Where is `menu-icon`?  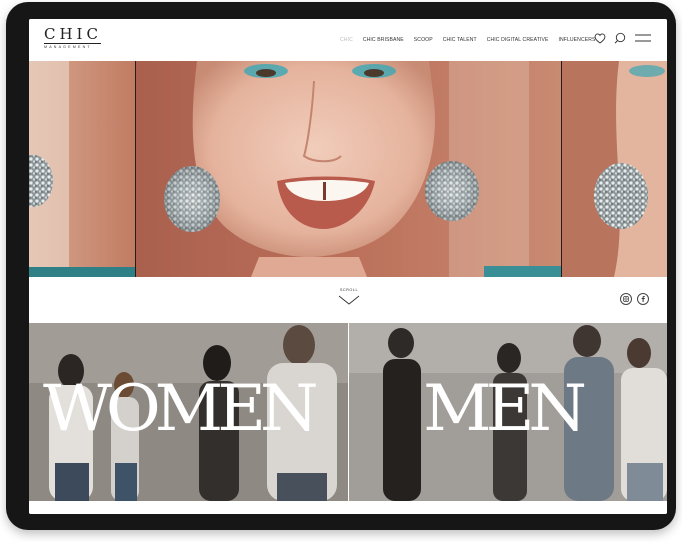 menu-icon is located at coordinates (643, 38).